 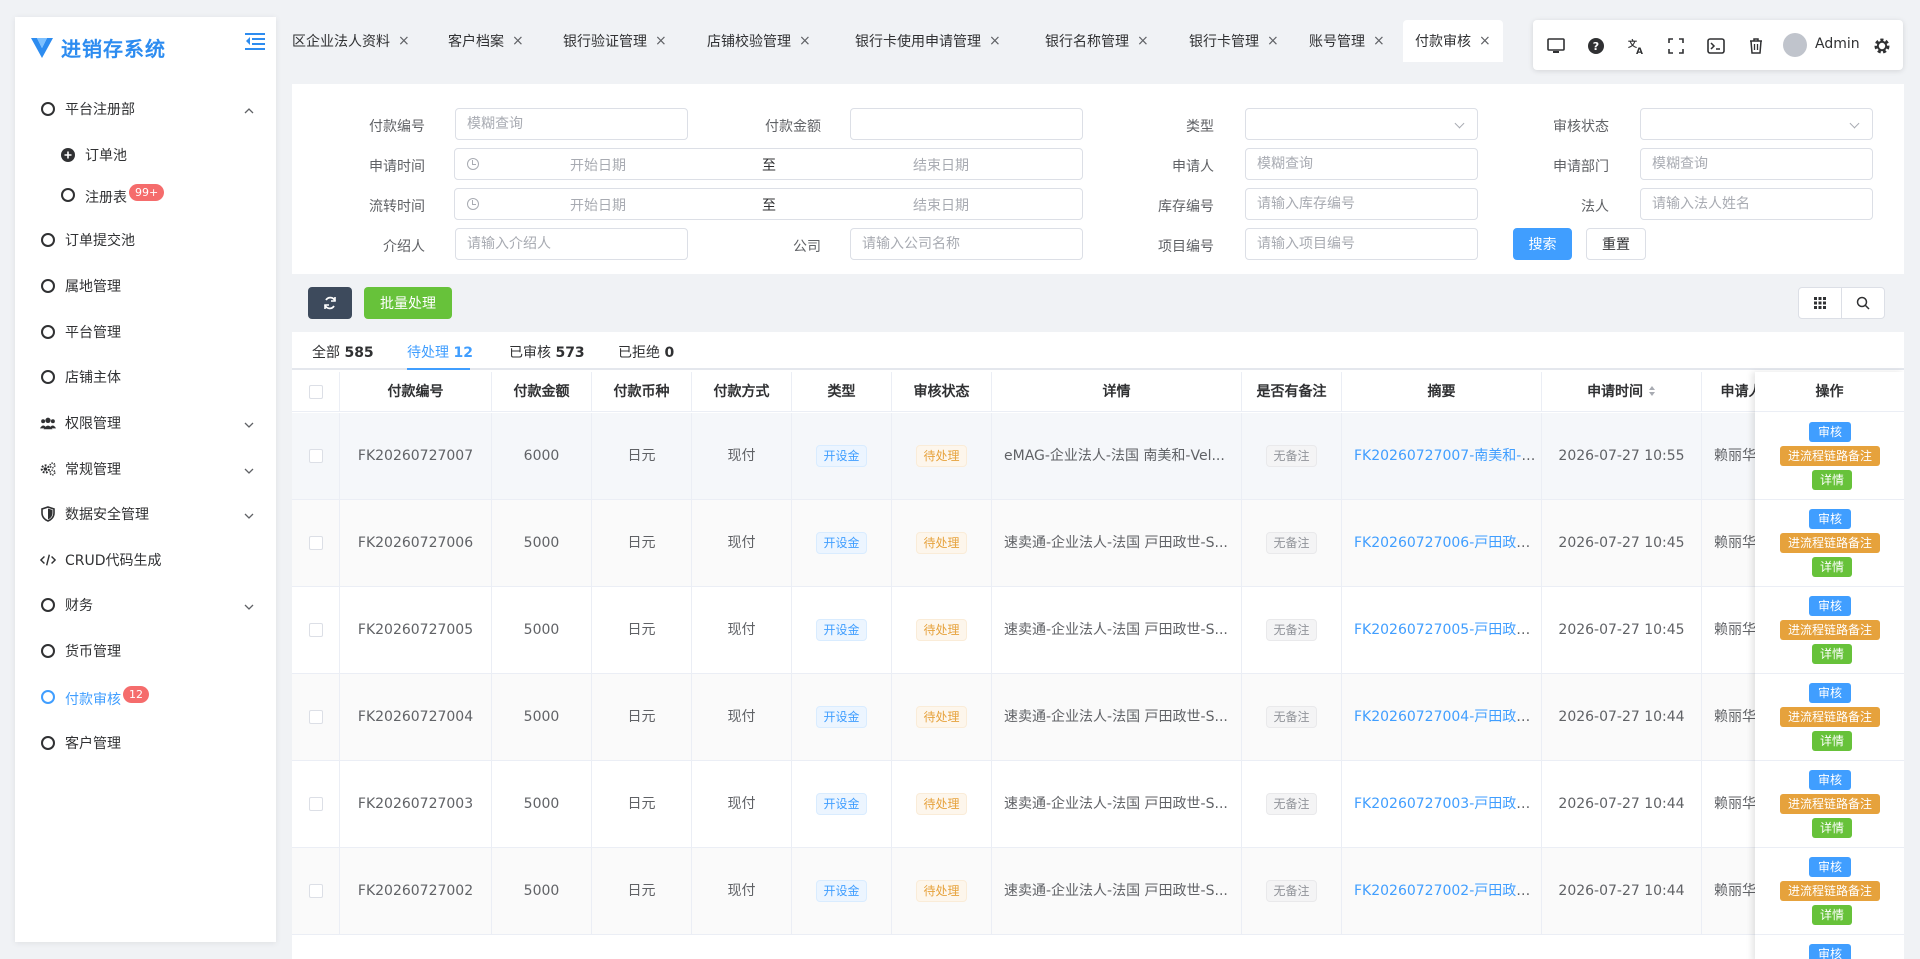 What do you see at coordinates (145, 560) in the screenshot?
I see `sidebar-item-10: CRUD代码生成` at bounding box center [145, 560].